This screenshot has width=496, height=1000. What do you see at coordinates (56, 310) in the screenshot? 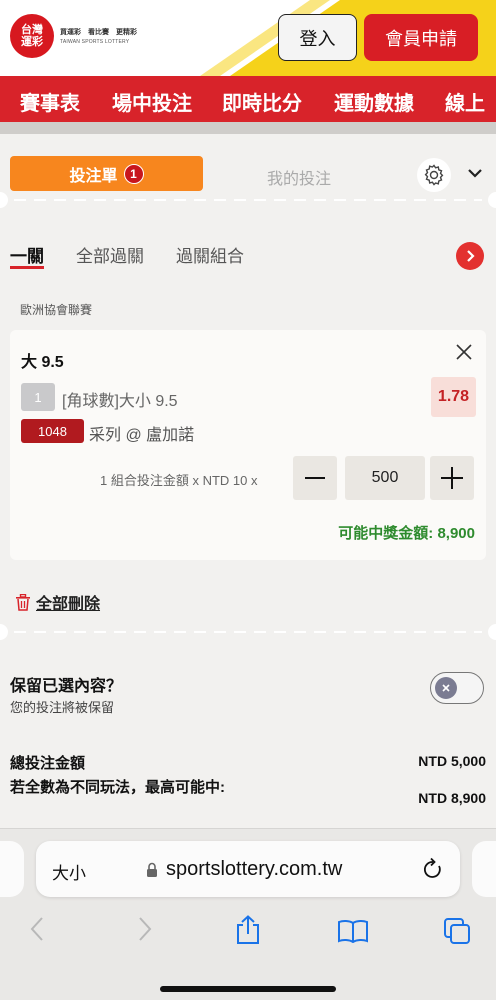
I see `league-name: 歐洲協會聯賽` at bounding box center [56, 310].